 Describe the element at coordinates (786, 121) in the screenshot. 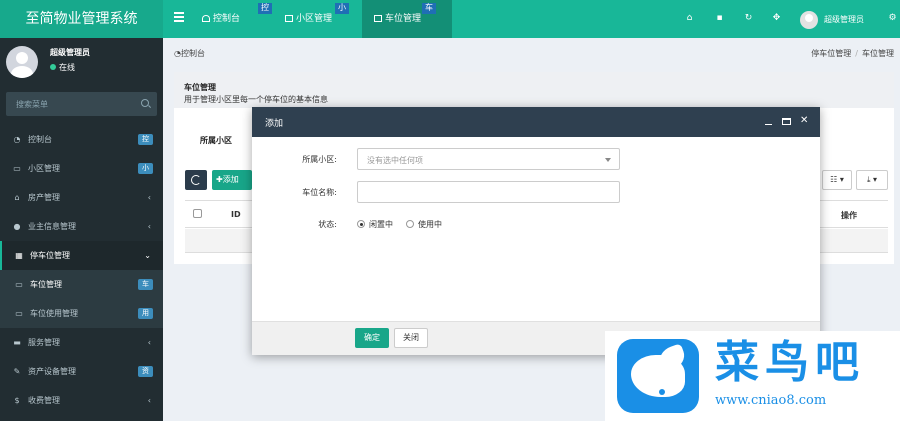

I see `maximize-icon` at that location.